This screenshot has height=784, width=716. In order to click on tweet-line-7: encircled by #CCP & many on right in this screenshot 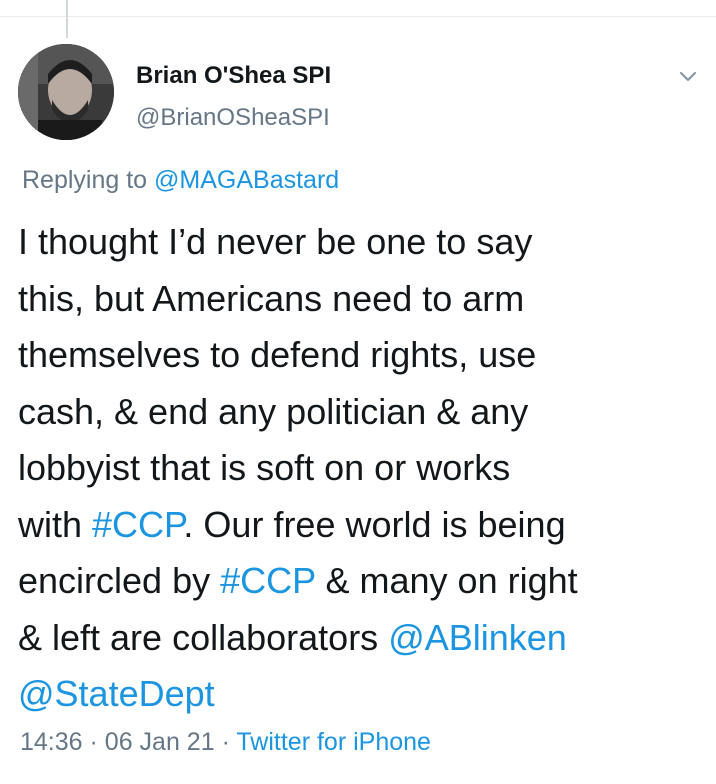, I will do `click(363, 581)`.